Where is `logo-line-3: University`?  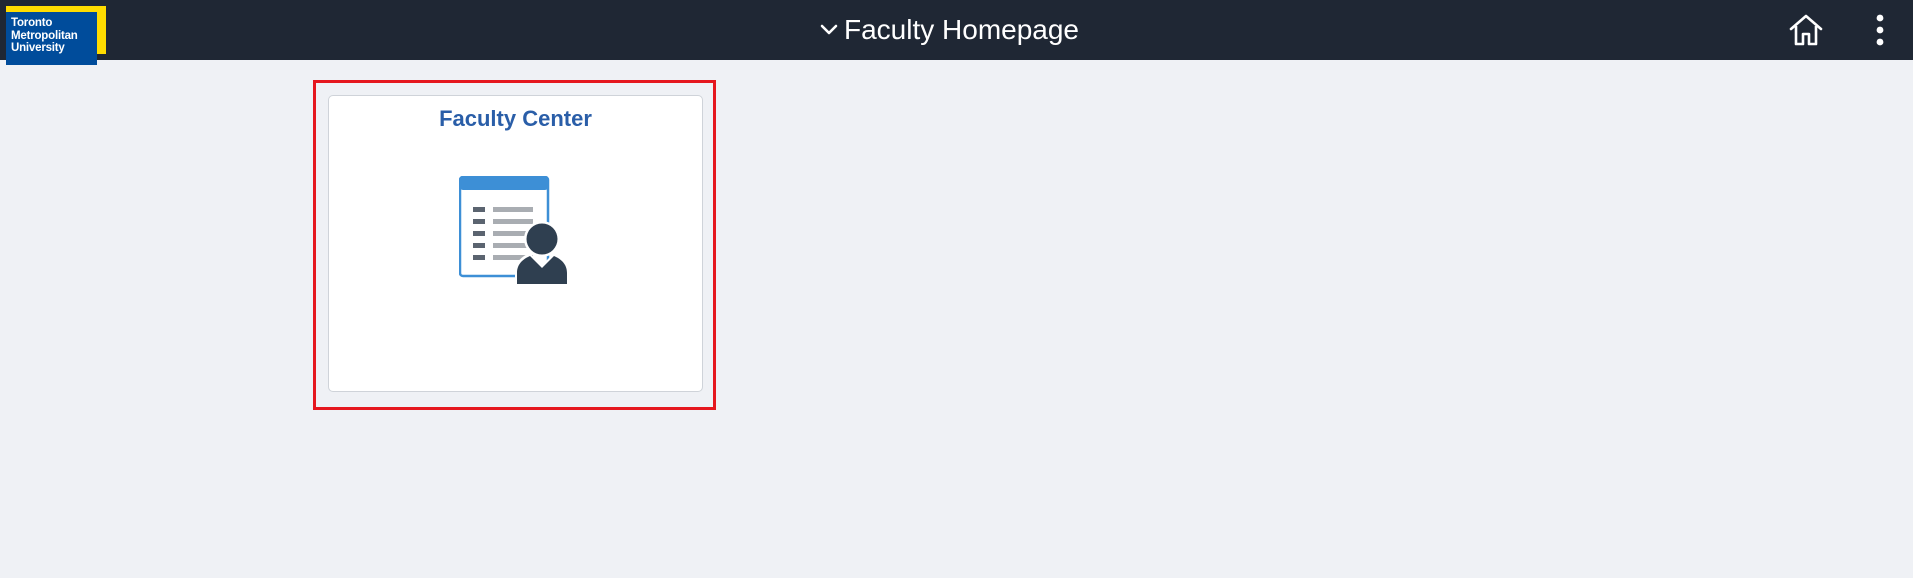 logo-line-3: University is located at coordinates (38, 48).